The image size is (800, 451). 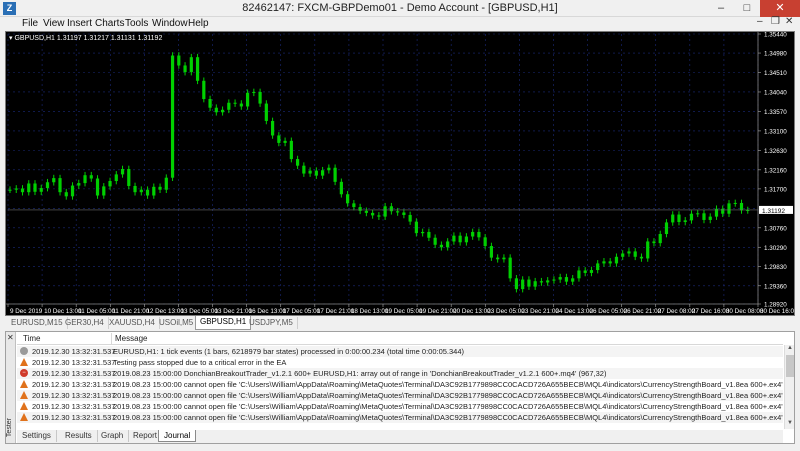 What do you see at coordinates (79, 23) in the screenshot?
I see `menu-insert: Insert` at bounding box center [79, 23].